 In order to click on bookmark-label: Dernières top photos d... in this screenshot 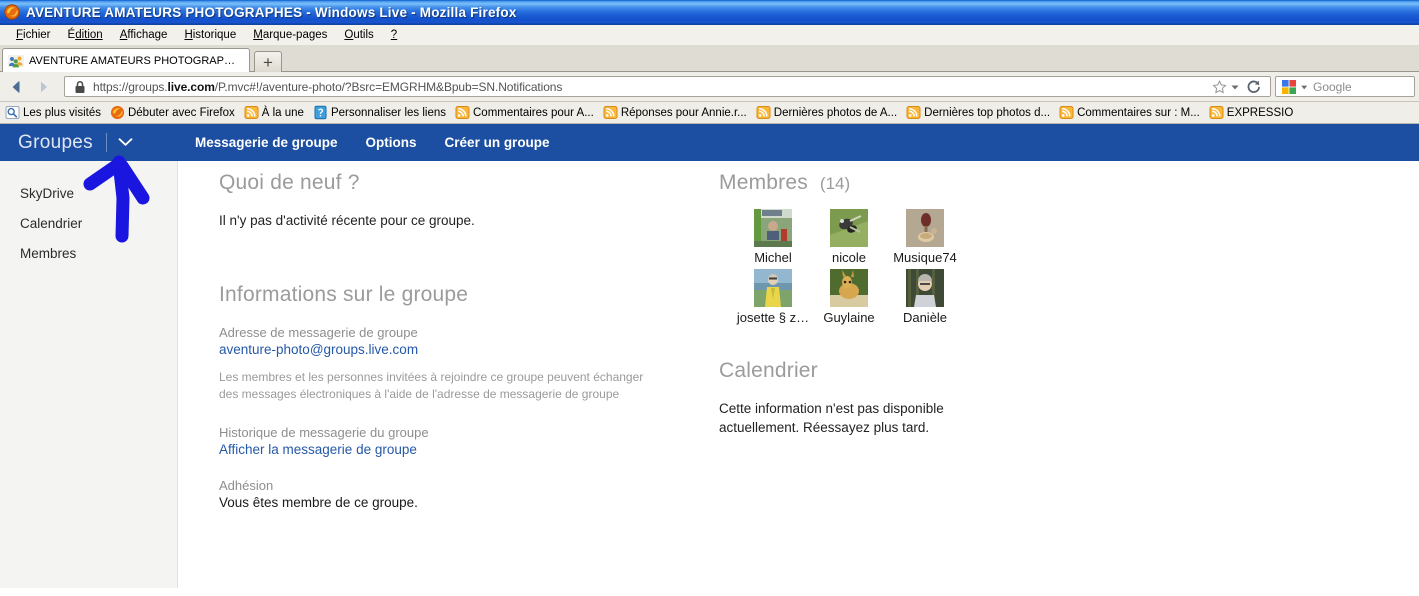, I will do `click(987, 112)`.